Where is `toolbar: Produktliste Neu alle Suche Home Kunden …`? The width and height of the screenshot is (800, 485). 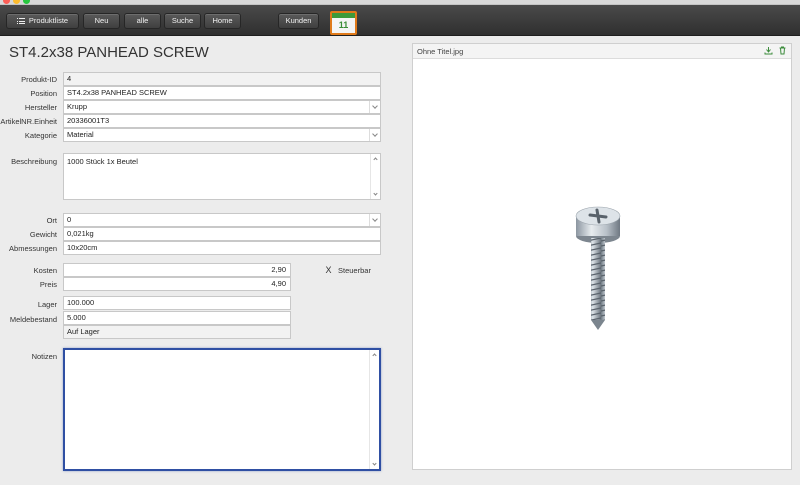
toolbar: Produktliste Neu alle Suche Home Kunden … is located at coordinates (400, 20).